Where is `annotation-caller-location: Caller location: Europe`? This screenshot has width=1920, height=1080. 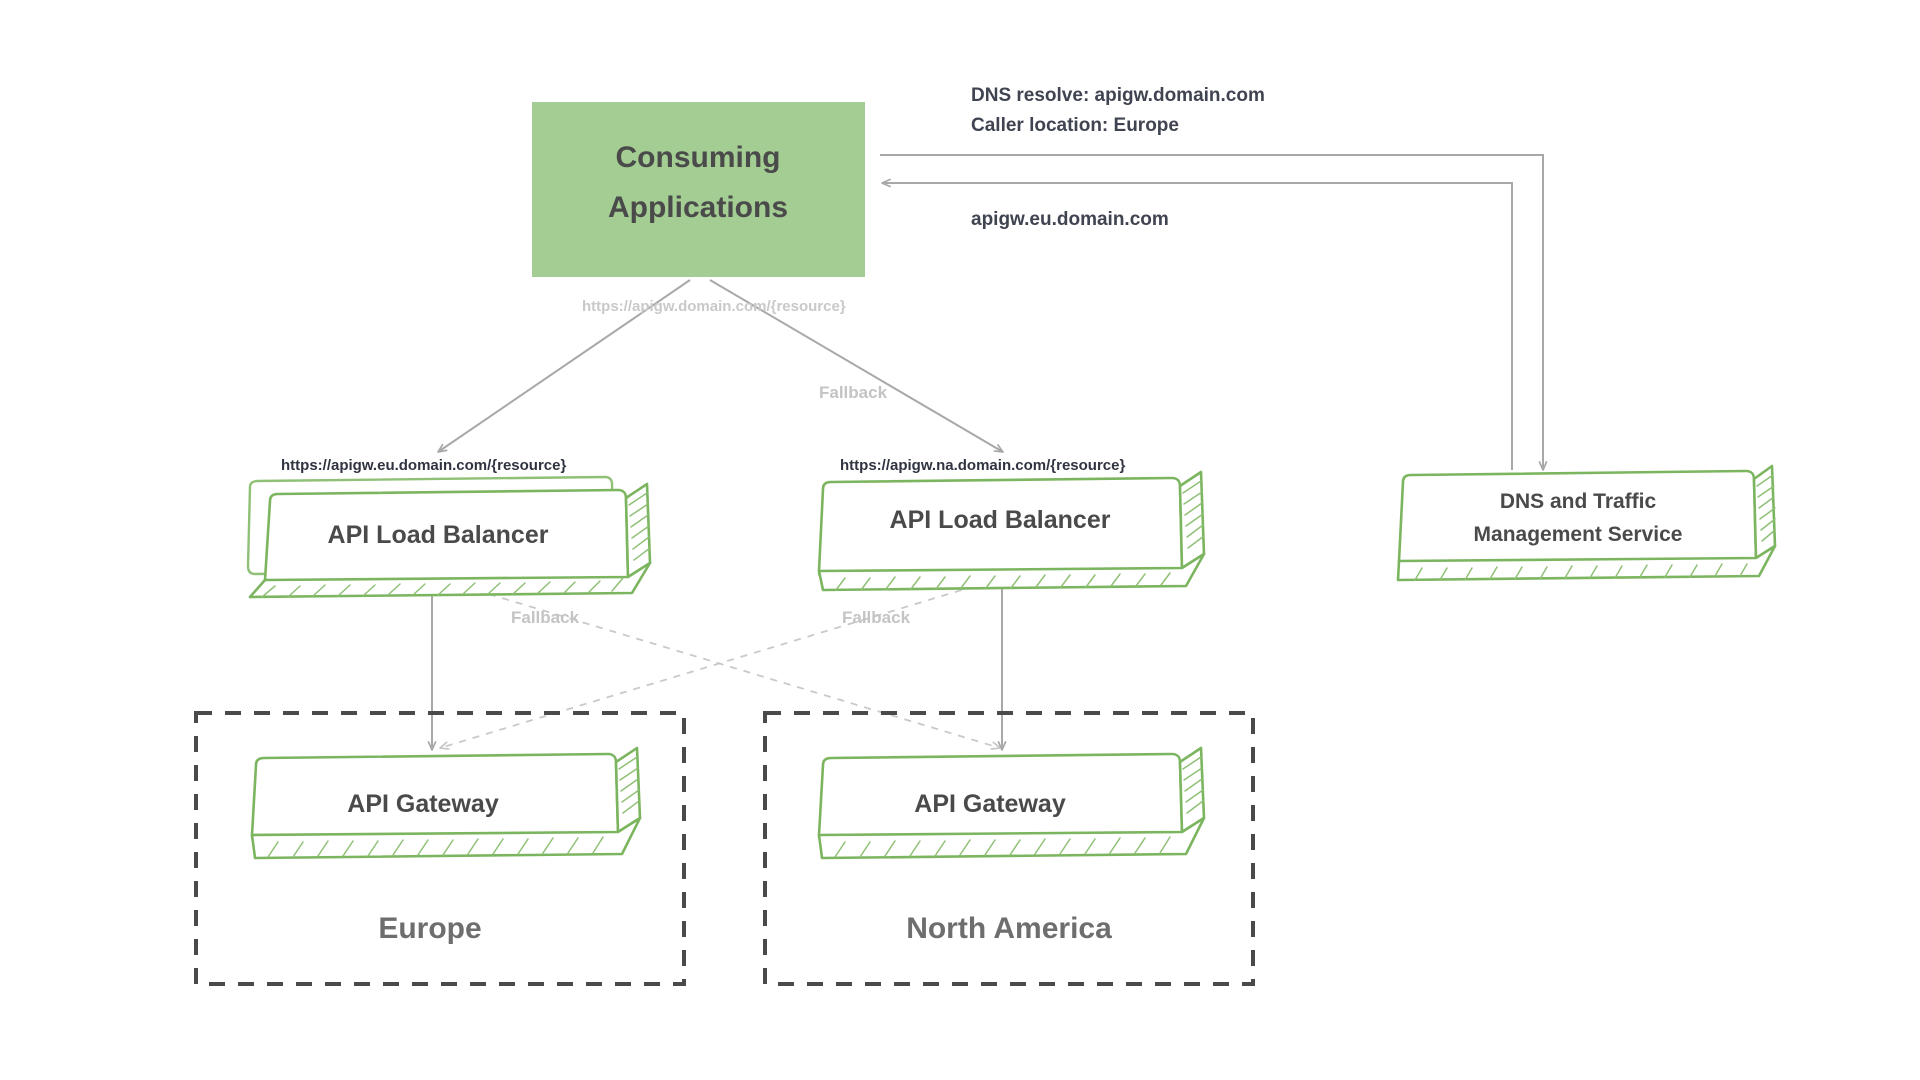 annotation-caller-location: Caller location: Europe is located at coordinates (1075, 125).